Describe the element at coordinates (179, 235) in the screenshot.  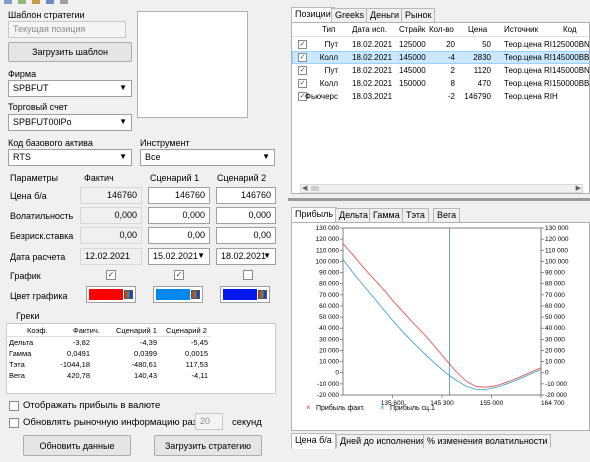
I see `rate-s1: 0,00` at that location.